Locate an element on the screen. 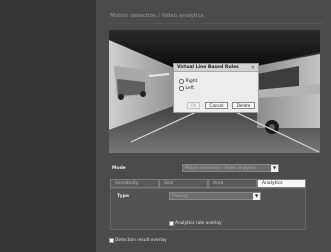  ok-button: OK is located at coordinates (193, 105).